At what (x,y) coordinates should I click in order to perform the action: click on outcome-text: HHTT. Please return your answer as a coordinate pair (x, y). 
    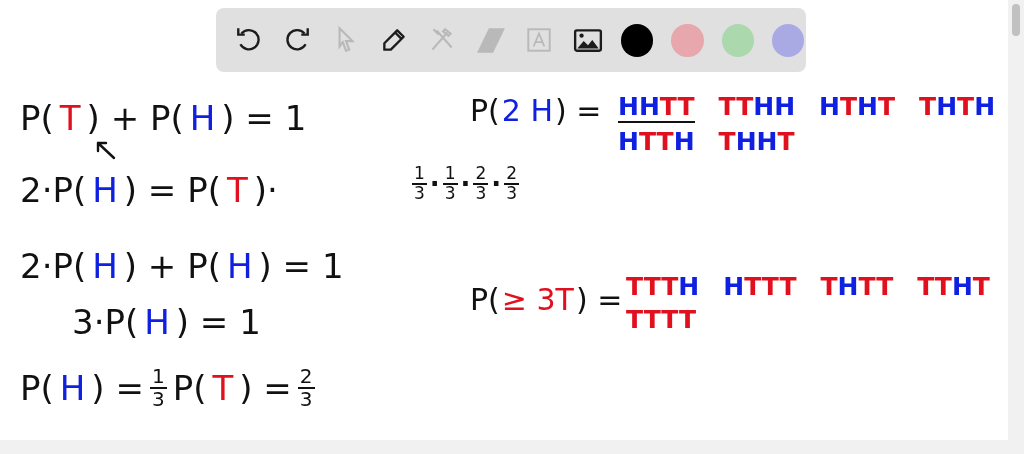
    Looking at the image, I should click on (656, 107).